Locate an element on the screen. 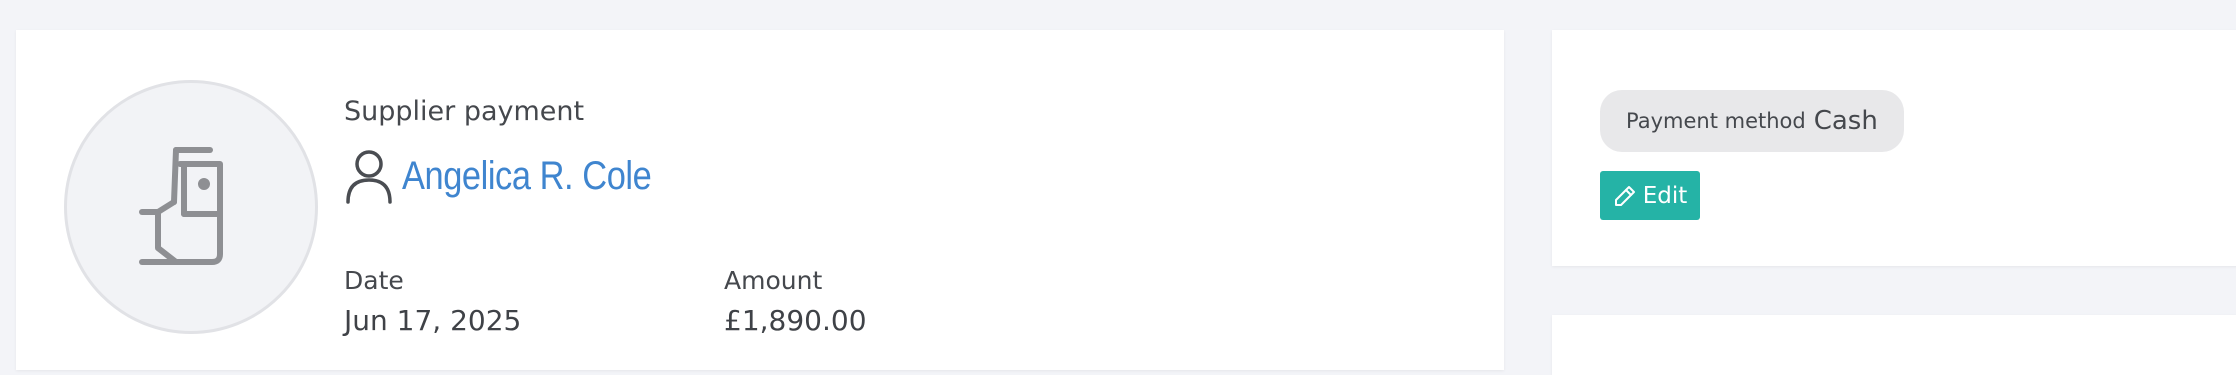  payment-method-badge: Payment method Cash is located at coordinates (1752, 121).